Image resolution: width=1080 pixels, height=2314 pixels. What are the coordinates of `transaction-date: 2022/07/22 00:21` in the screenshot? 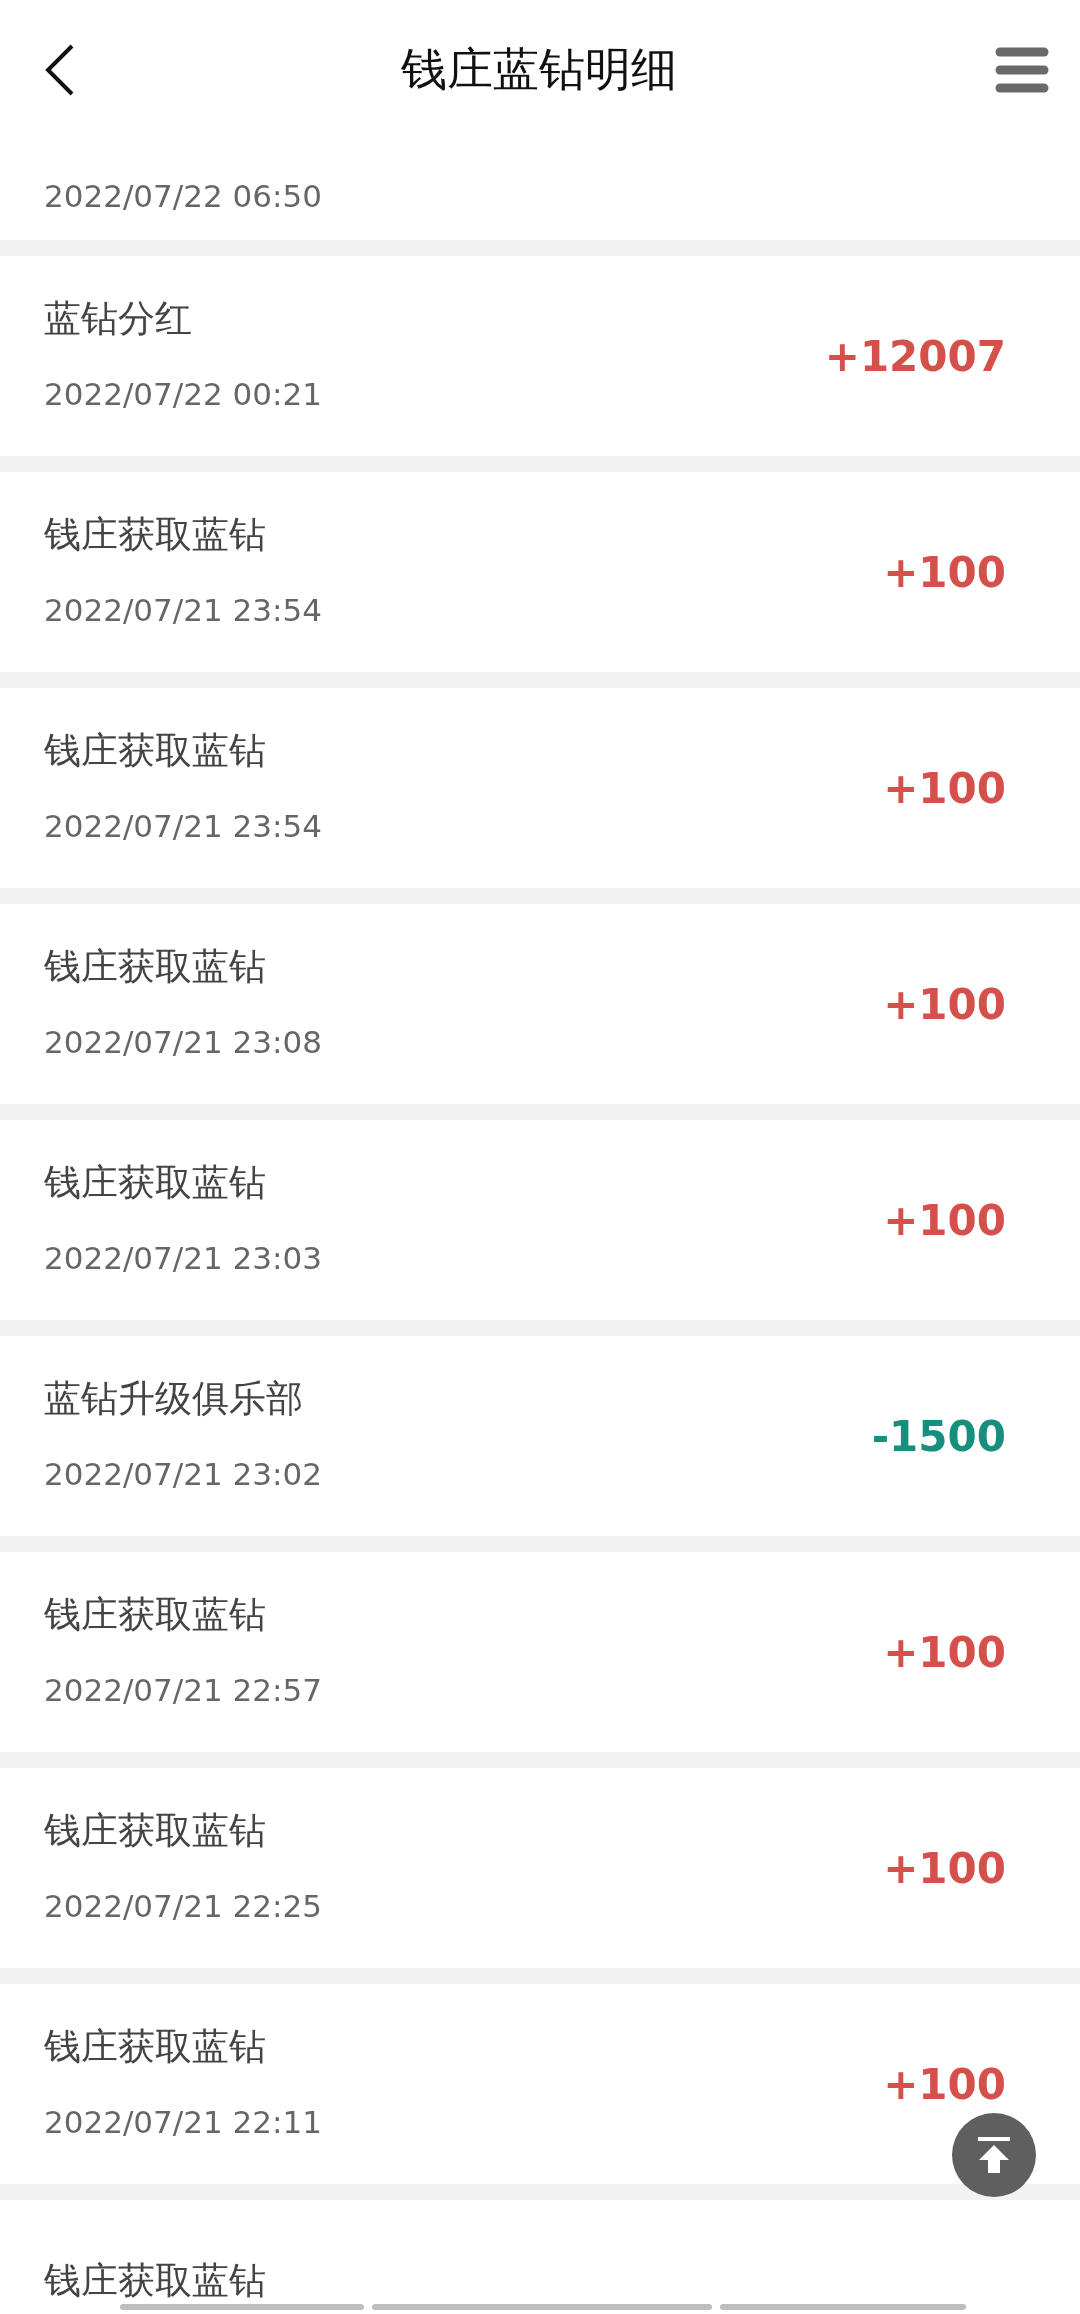 It's located at (183, 394).